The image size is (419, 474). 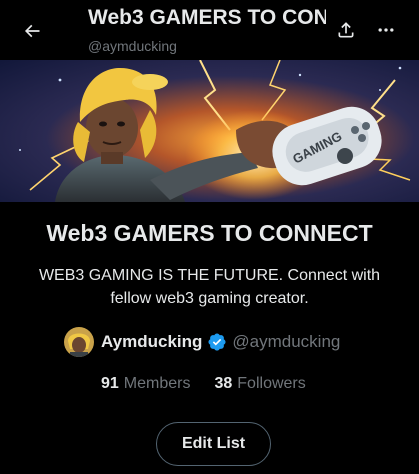 I want to click on avatar, so click(x=79, y=342).